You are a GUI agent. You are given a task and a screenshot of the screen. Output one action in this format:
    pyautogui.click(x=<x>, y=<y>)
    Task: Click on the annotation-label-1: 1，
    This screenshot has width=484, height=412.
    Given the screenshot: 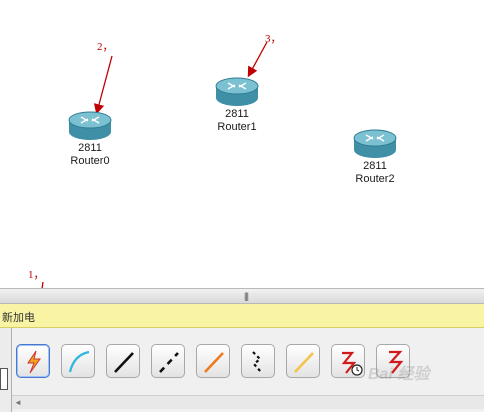 What is the action you would take?
    pyautogui.click(x=36, y=275)
    